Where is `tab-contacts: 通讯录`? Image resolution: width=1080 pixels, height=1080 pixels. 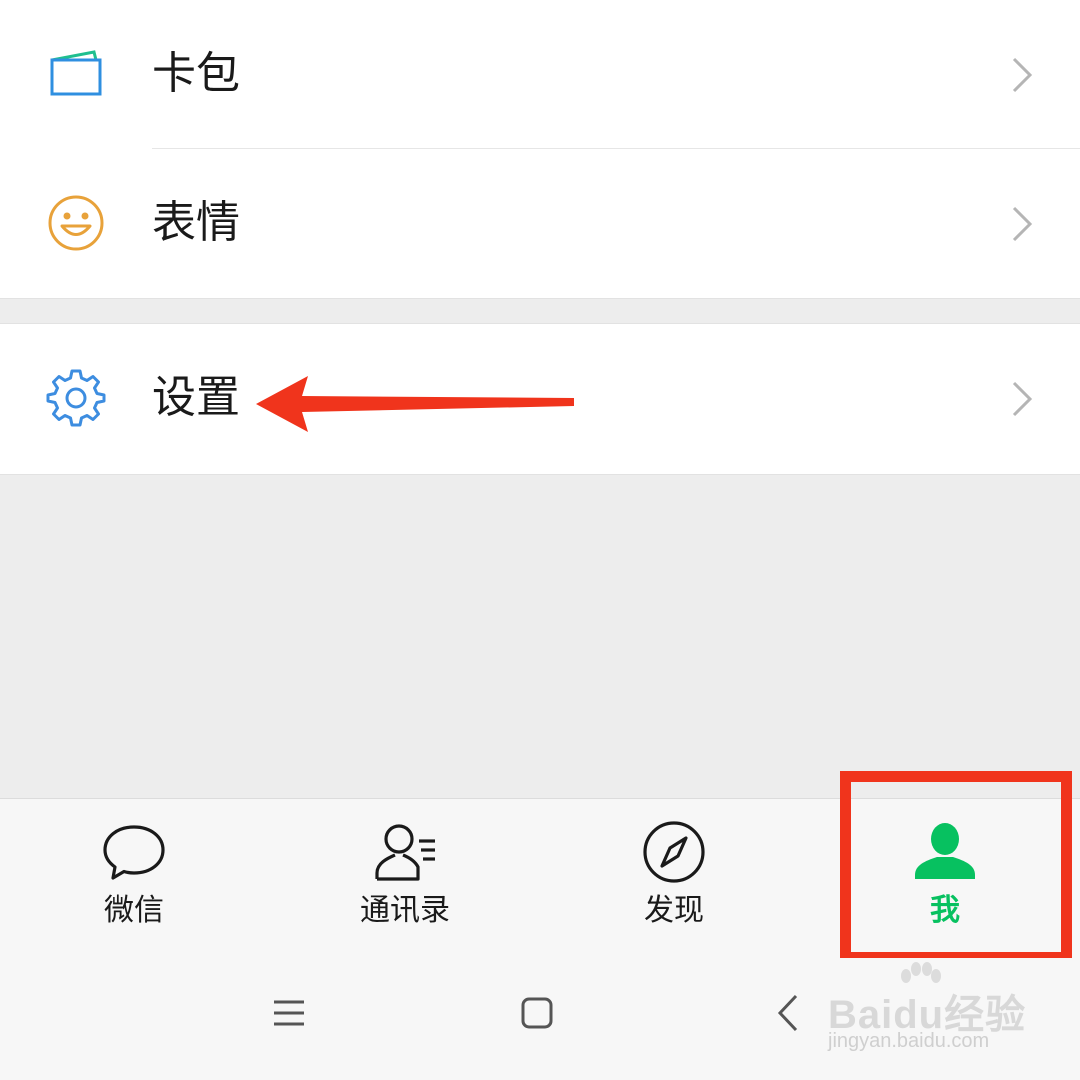
tab-contacts: 通讯录 is located at coordinates (405, 879).